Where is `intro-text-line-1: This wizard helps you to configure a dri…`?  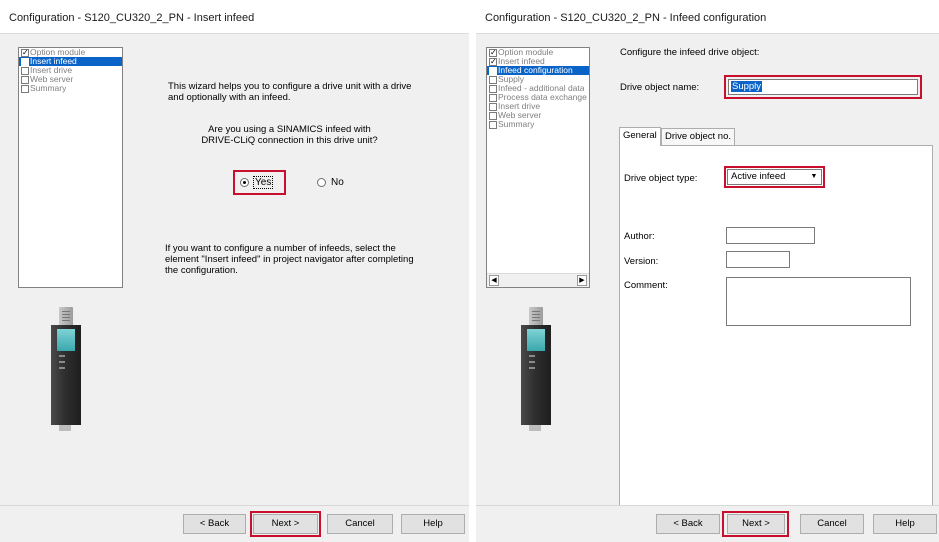
intro-text-line-1: This wizard helps you to configure a dri… is located at coordinates (290, 86).